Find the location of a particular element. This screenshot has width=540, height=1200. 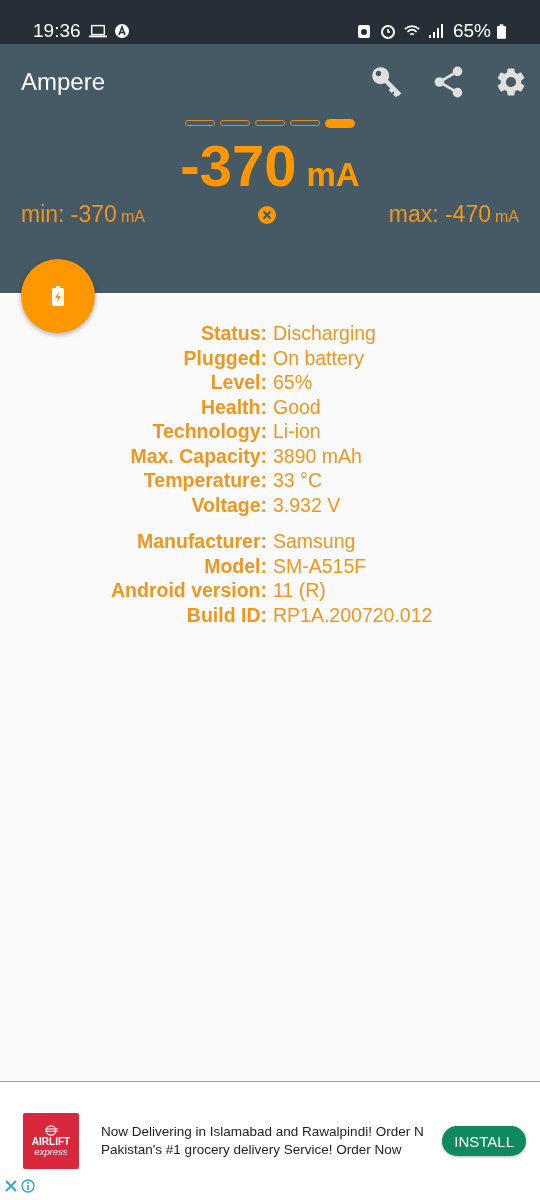

ad-headline: Now Delivering in Islamabad and Rawalpindi! Order N is located at coordinates (263, 1132).